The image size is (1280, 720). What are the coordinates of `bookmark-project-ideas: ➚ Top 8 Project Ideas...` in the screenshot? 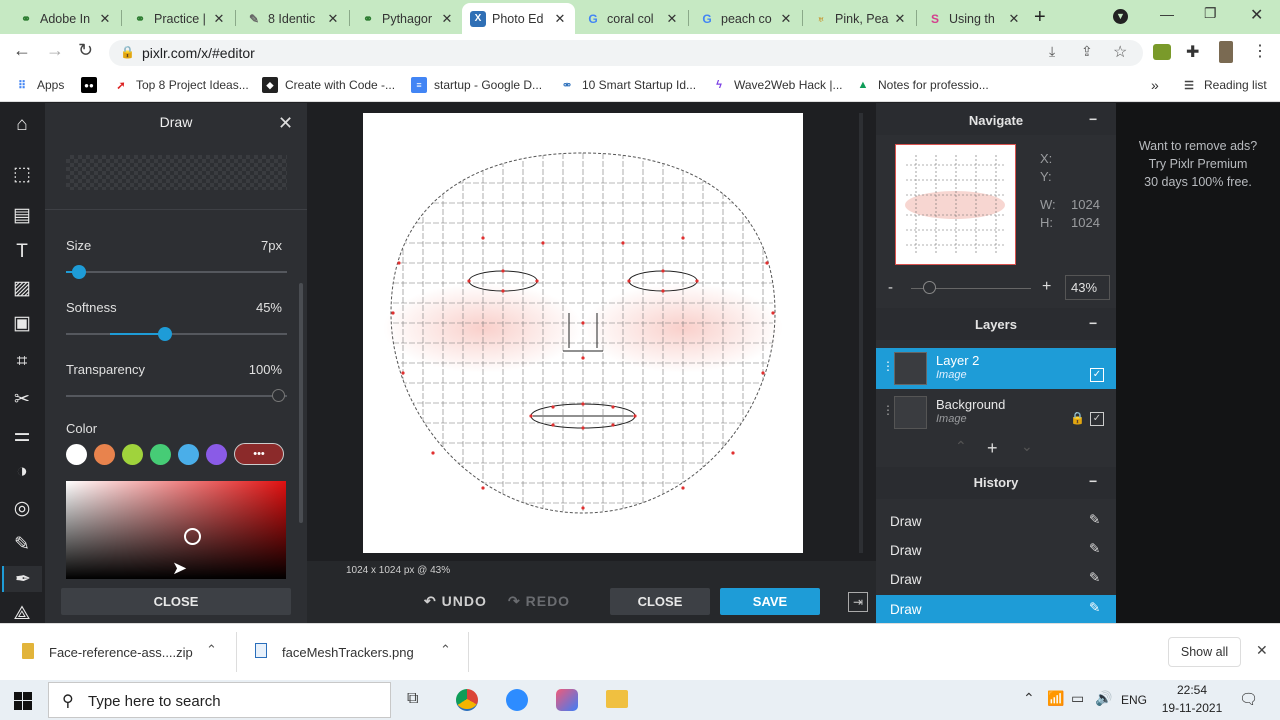 It's located at (180, 85).